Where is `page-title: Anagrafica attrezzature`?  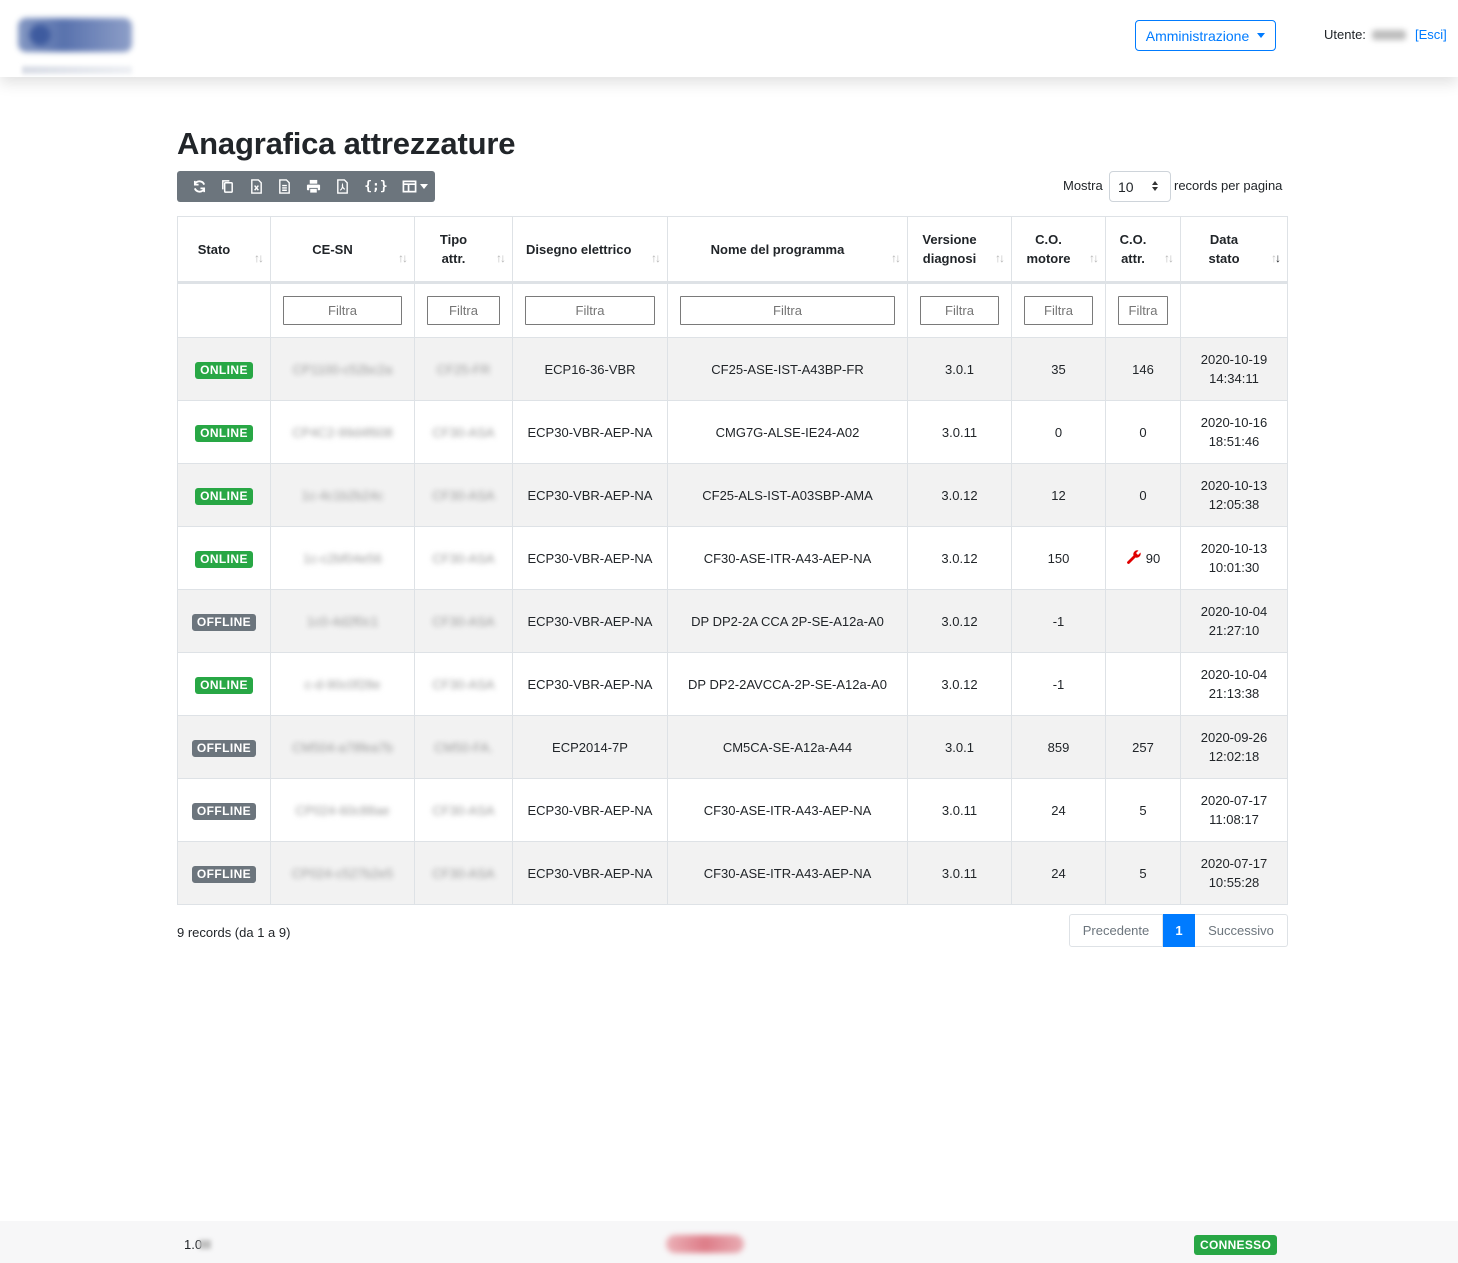
page-title: Anagrafica attrezzature is located at coordinates (346, 143).